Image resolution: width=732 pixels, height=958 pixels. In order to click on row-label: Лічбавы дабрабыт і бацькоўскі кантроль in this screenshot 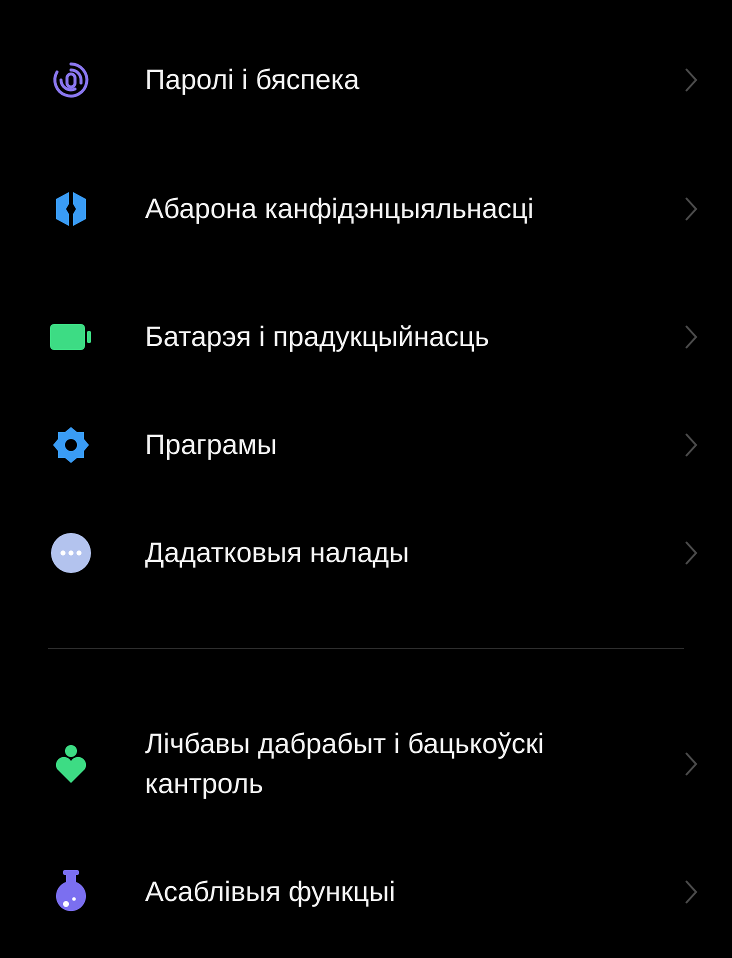, I will do `click(345, 763)`.